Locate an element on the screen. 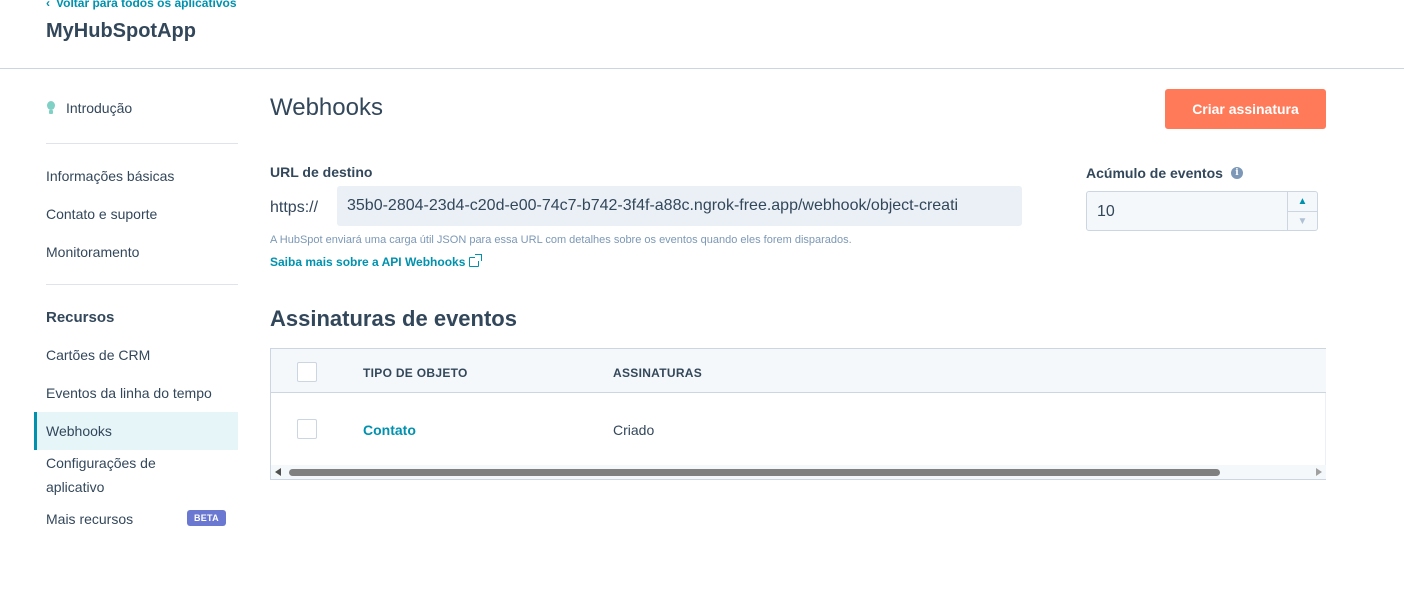 The image size is (1404, 595). number-stepper: ▲ ▼ is located at coordinates (1302, 211).